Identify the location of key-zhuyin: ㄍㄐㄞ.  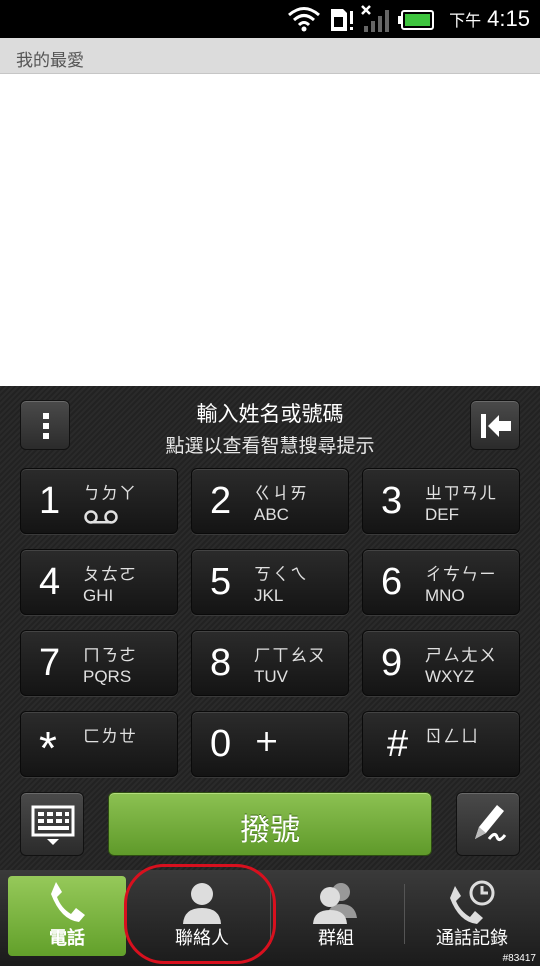
(281, 494).